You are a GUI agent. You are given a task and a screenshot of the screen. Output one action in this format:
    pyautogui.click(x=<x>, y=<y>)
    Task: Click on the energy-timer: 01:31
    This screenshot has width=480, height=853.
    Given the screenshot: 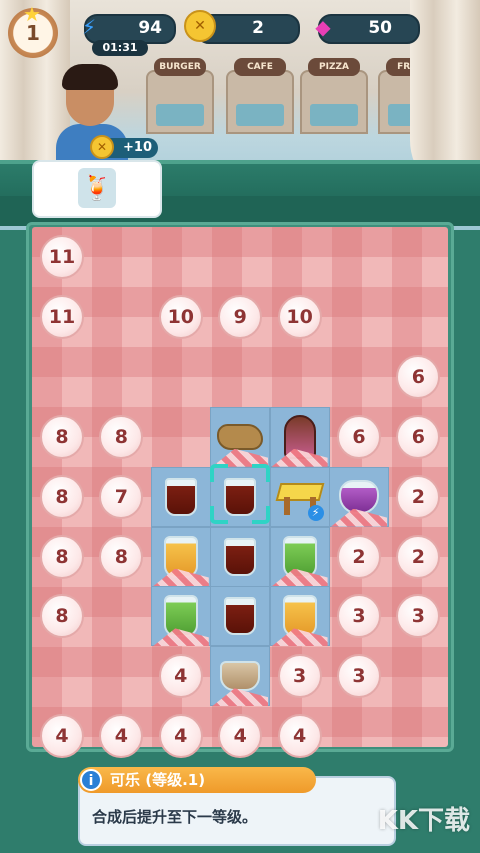 What is the action you would take?
    pyautogui.click(x=120, y=48)
    